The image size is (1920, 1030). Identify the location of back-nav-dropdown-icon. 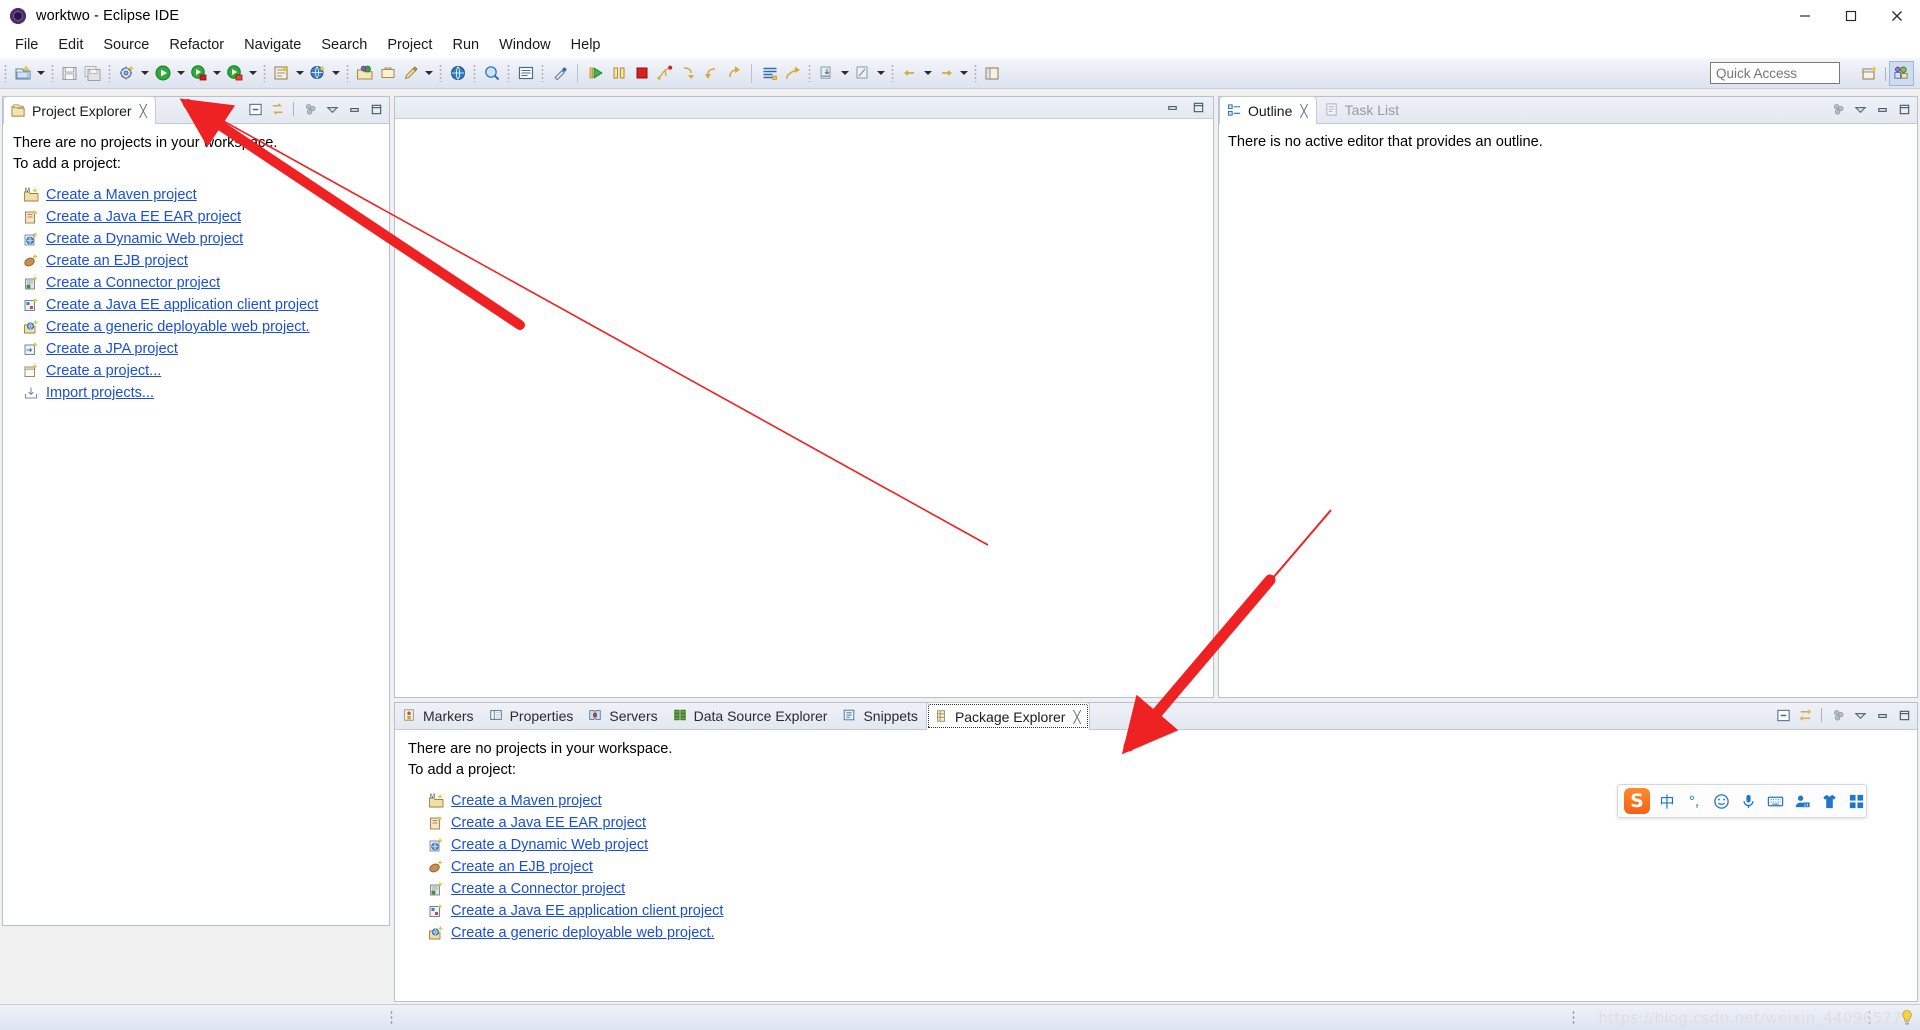
(880, 73).